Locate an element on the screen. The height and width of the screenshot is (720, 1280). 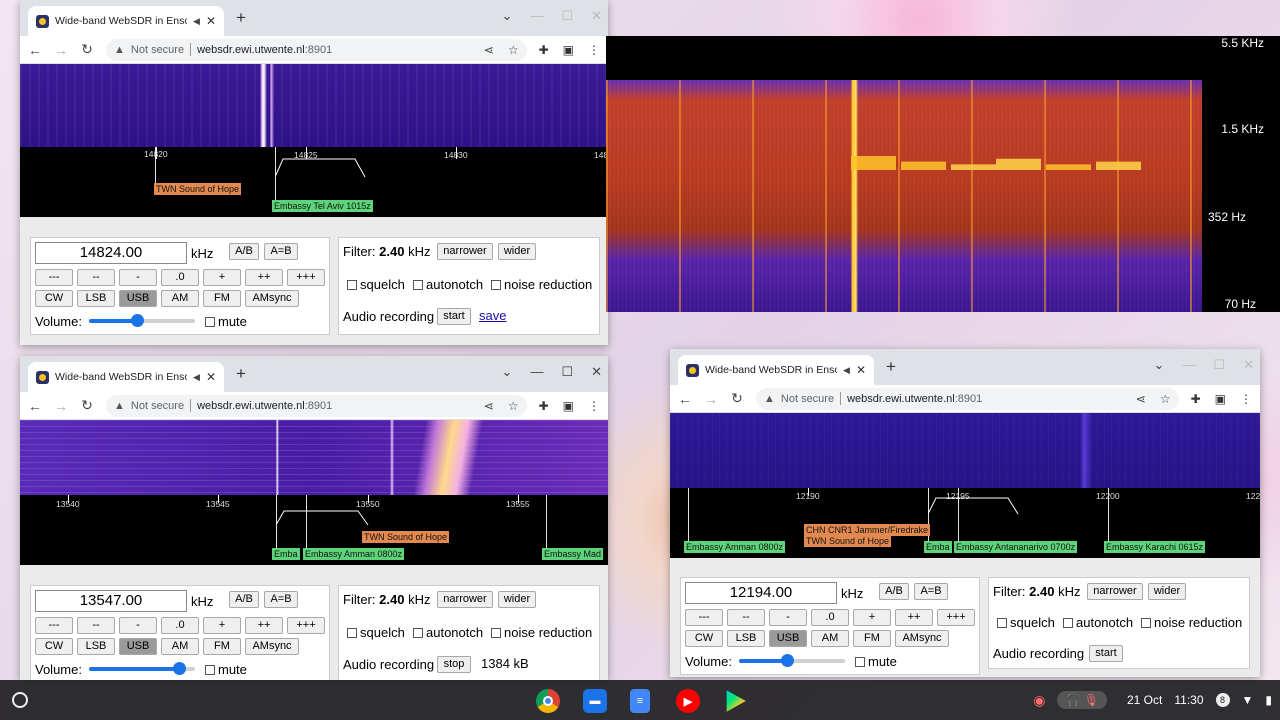
tab-search-icon: ⌄ is located at coordinates (507, 16).